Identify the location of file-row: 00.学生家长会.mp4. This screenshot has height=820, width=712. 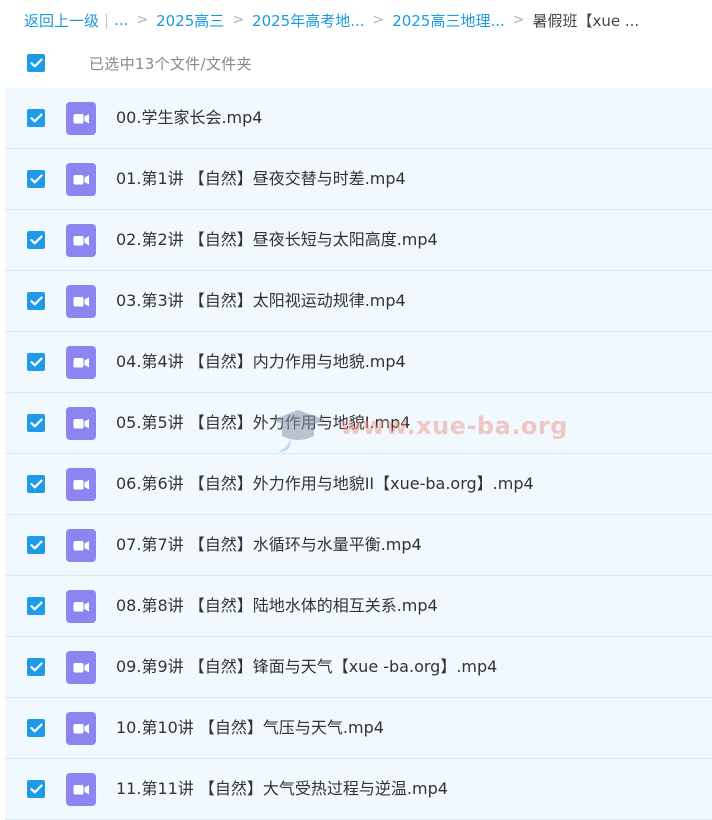
(358, 118).